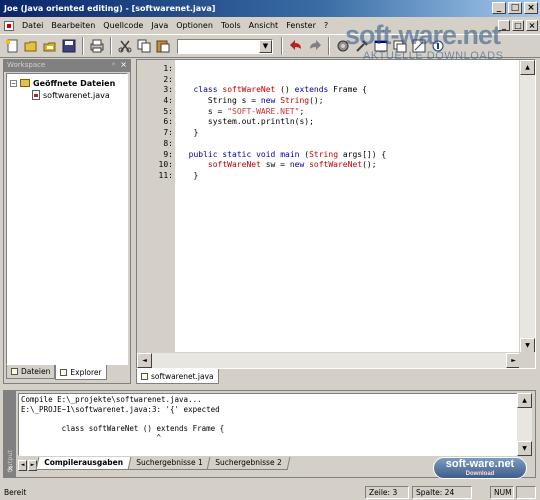 Image resolution: width=540 pixels, height=500 pixels. Describe the element at coordinates (518, 25) in the screenshot. I see `doc-restore-button: □` at that location.